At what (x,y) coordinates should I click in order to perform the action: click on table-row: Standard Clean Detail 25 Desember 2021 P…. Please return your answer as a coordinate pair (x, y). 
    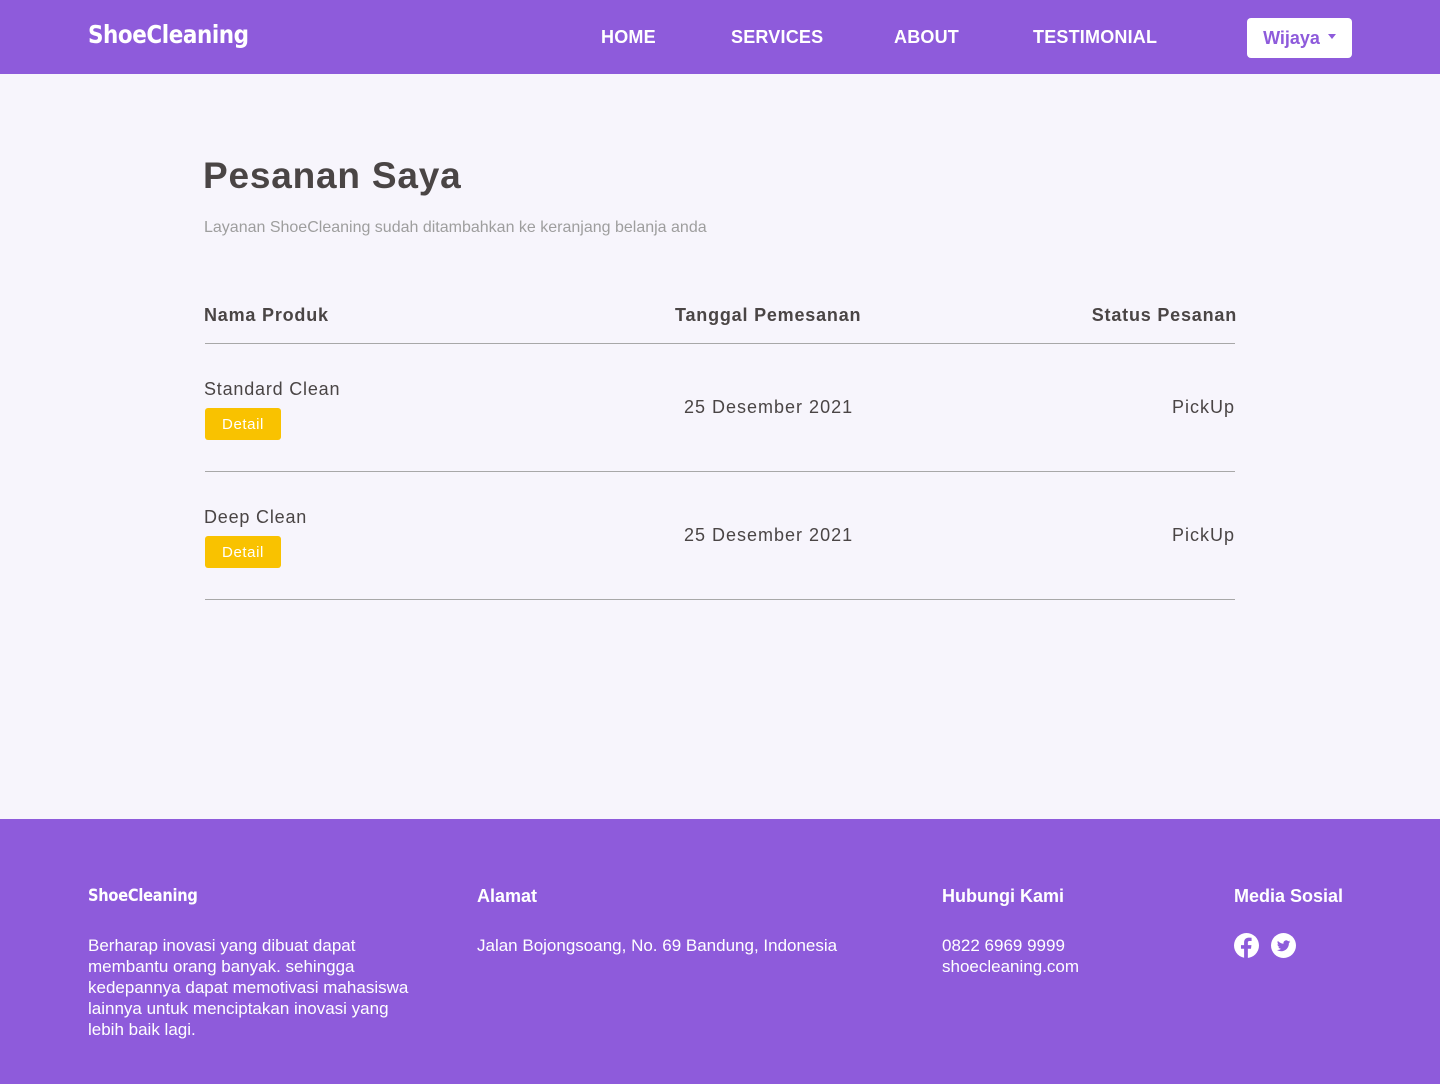
    Looking at the image, I should click on (720, 408).